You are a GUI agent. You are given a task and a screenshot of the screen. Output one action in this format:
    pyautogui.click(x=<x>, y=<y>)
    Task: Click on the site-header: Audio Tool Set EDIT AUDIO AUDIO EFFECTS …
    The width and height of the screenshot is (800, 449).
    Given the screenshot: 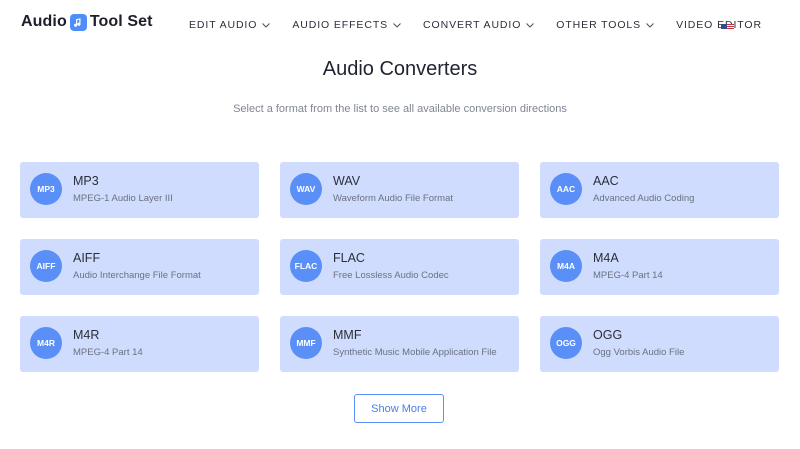 What is the action you would take?
    pyautogui.click(x=400, y=25)
    